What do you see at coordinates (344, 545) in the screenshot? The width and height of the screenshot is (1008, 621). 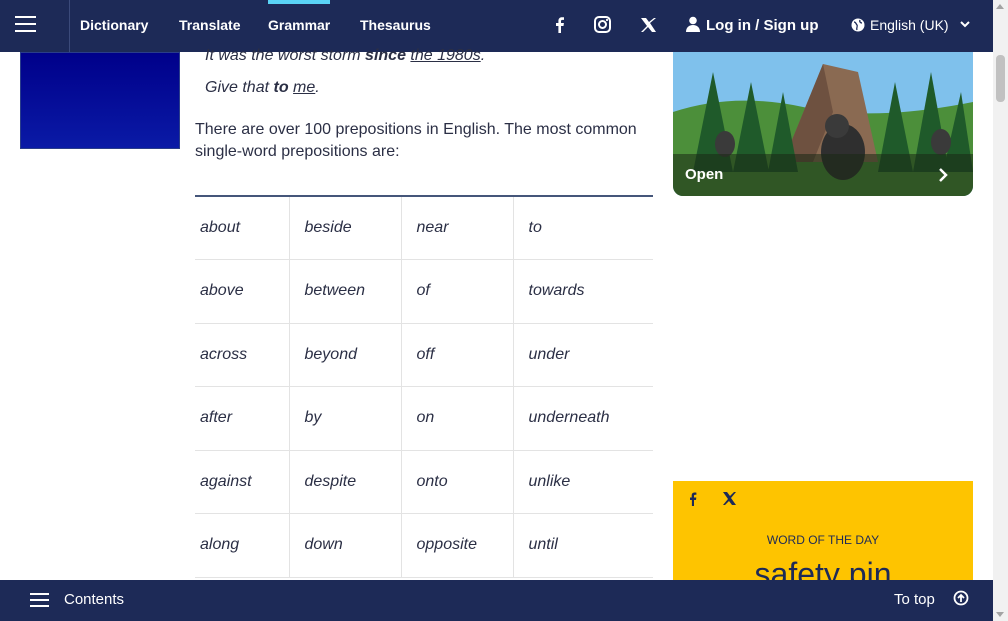 I see `preposition-cell: down` at bounding box center [344, 545].